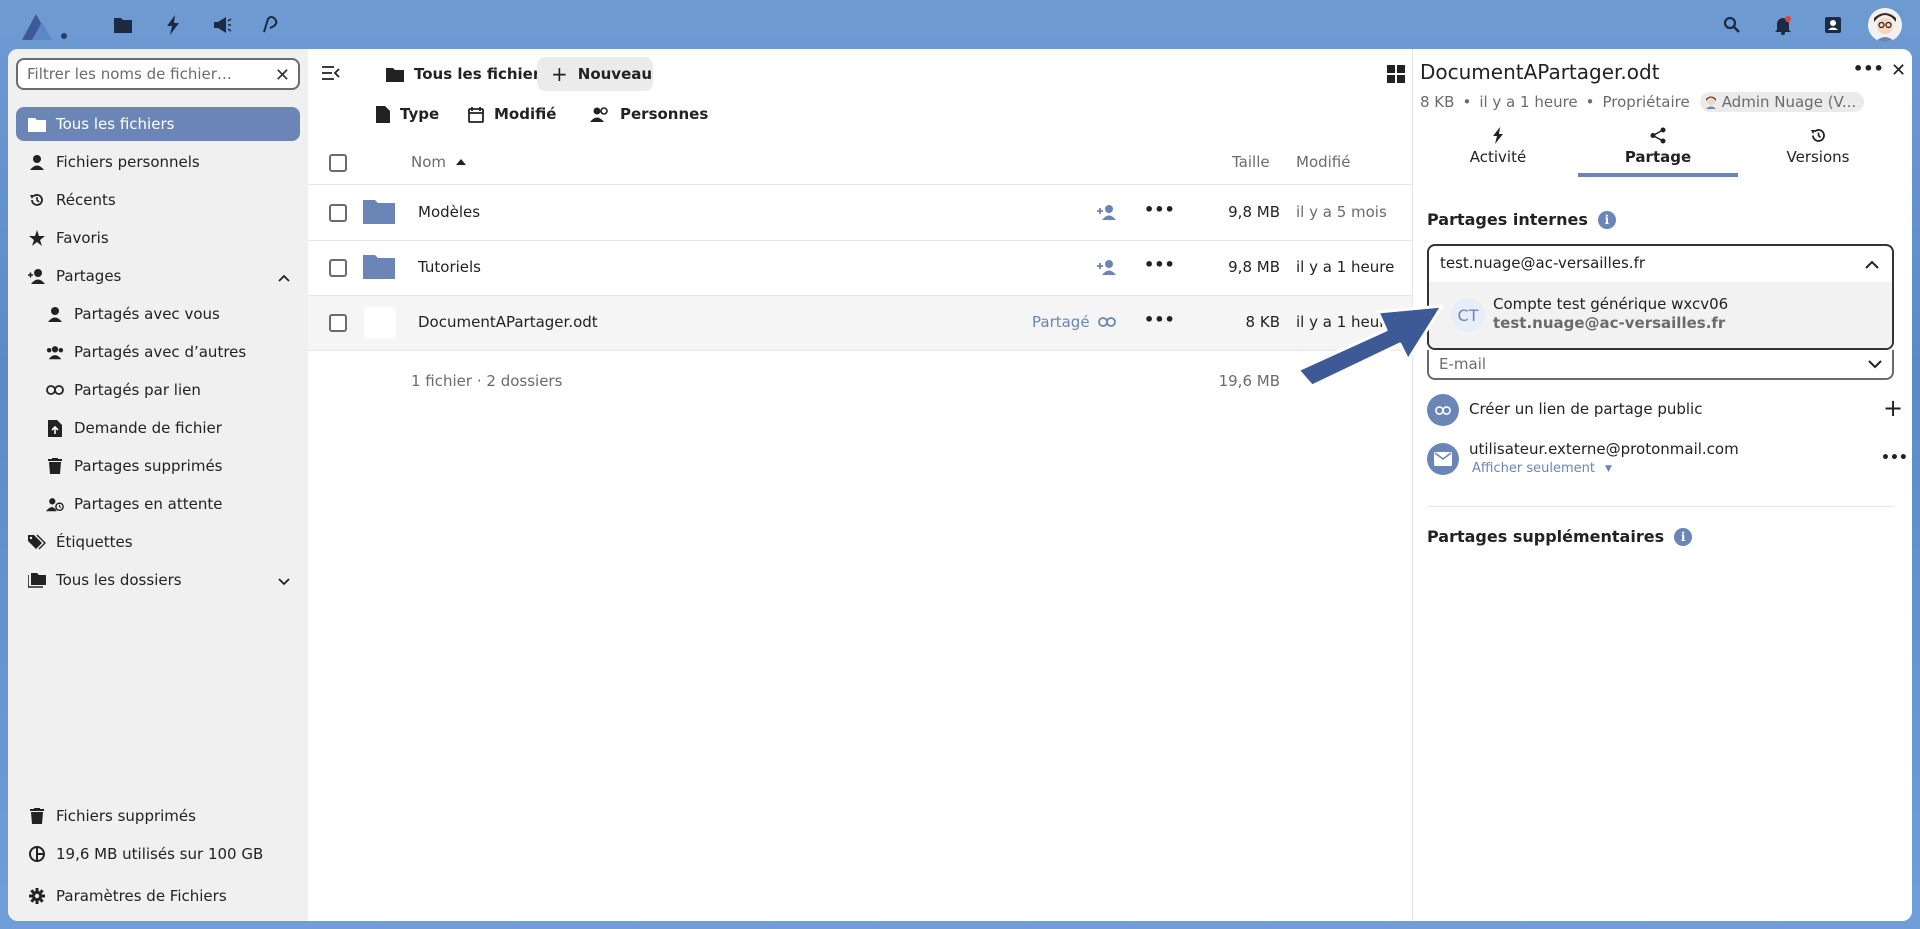  What do you see at coordinates (1251, 162) in the screenshot?
I see `column-size: Taille` at bounding box center [1251, 162].